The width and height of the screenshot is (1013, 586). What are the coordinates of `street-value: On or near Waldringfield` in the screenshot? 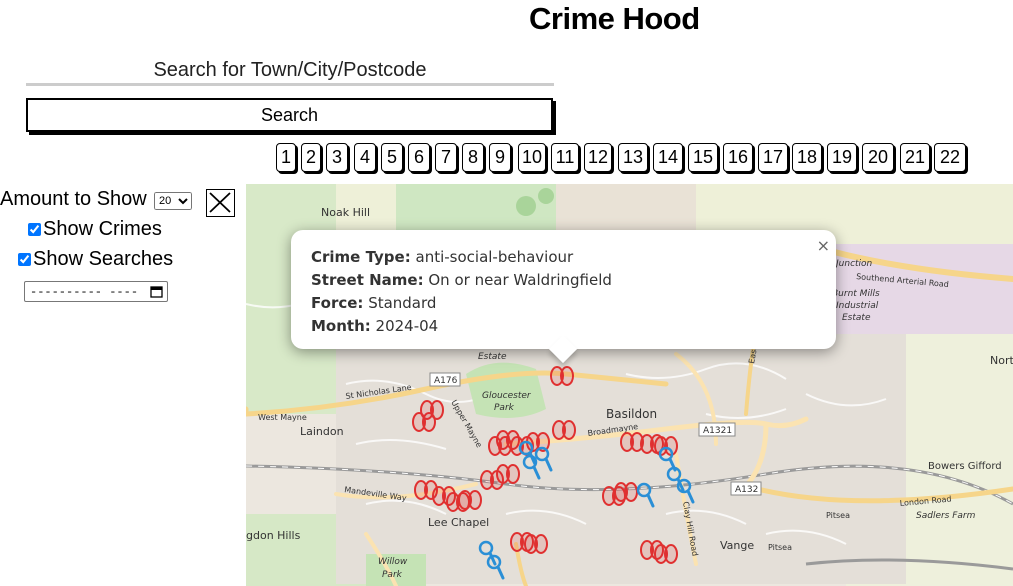 It's located at (520, 280).